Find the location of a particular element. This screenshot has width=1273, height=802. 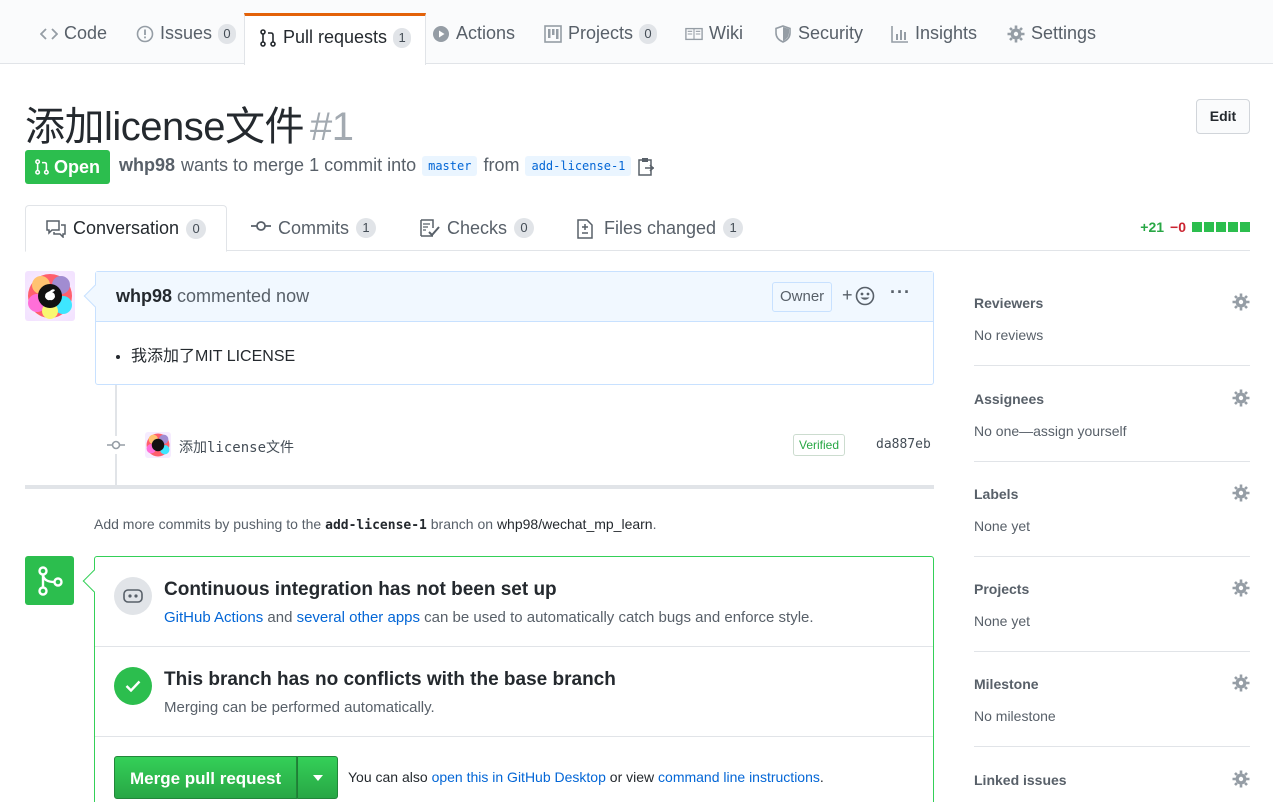

merge-method-dropdown is located at coordinates (318, 777).